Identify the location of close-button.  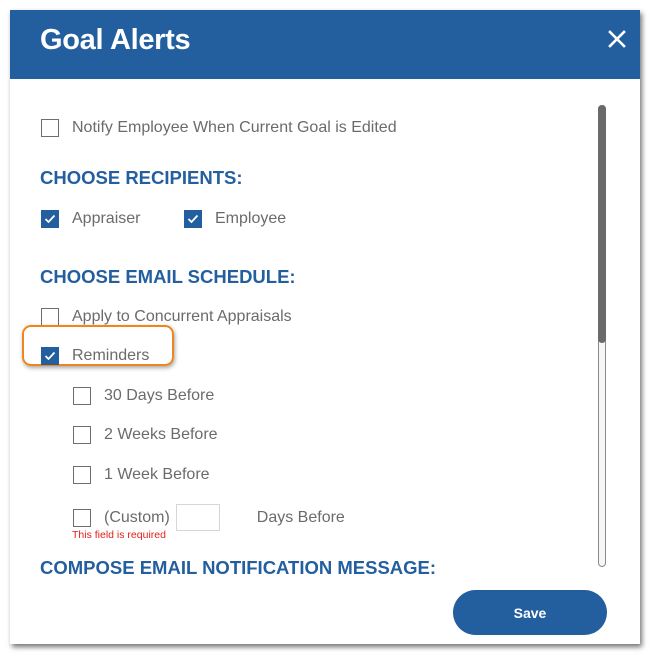
(617, 39).